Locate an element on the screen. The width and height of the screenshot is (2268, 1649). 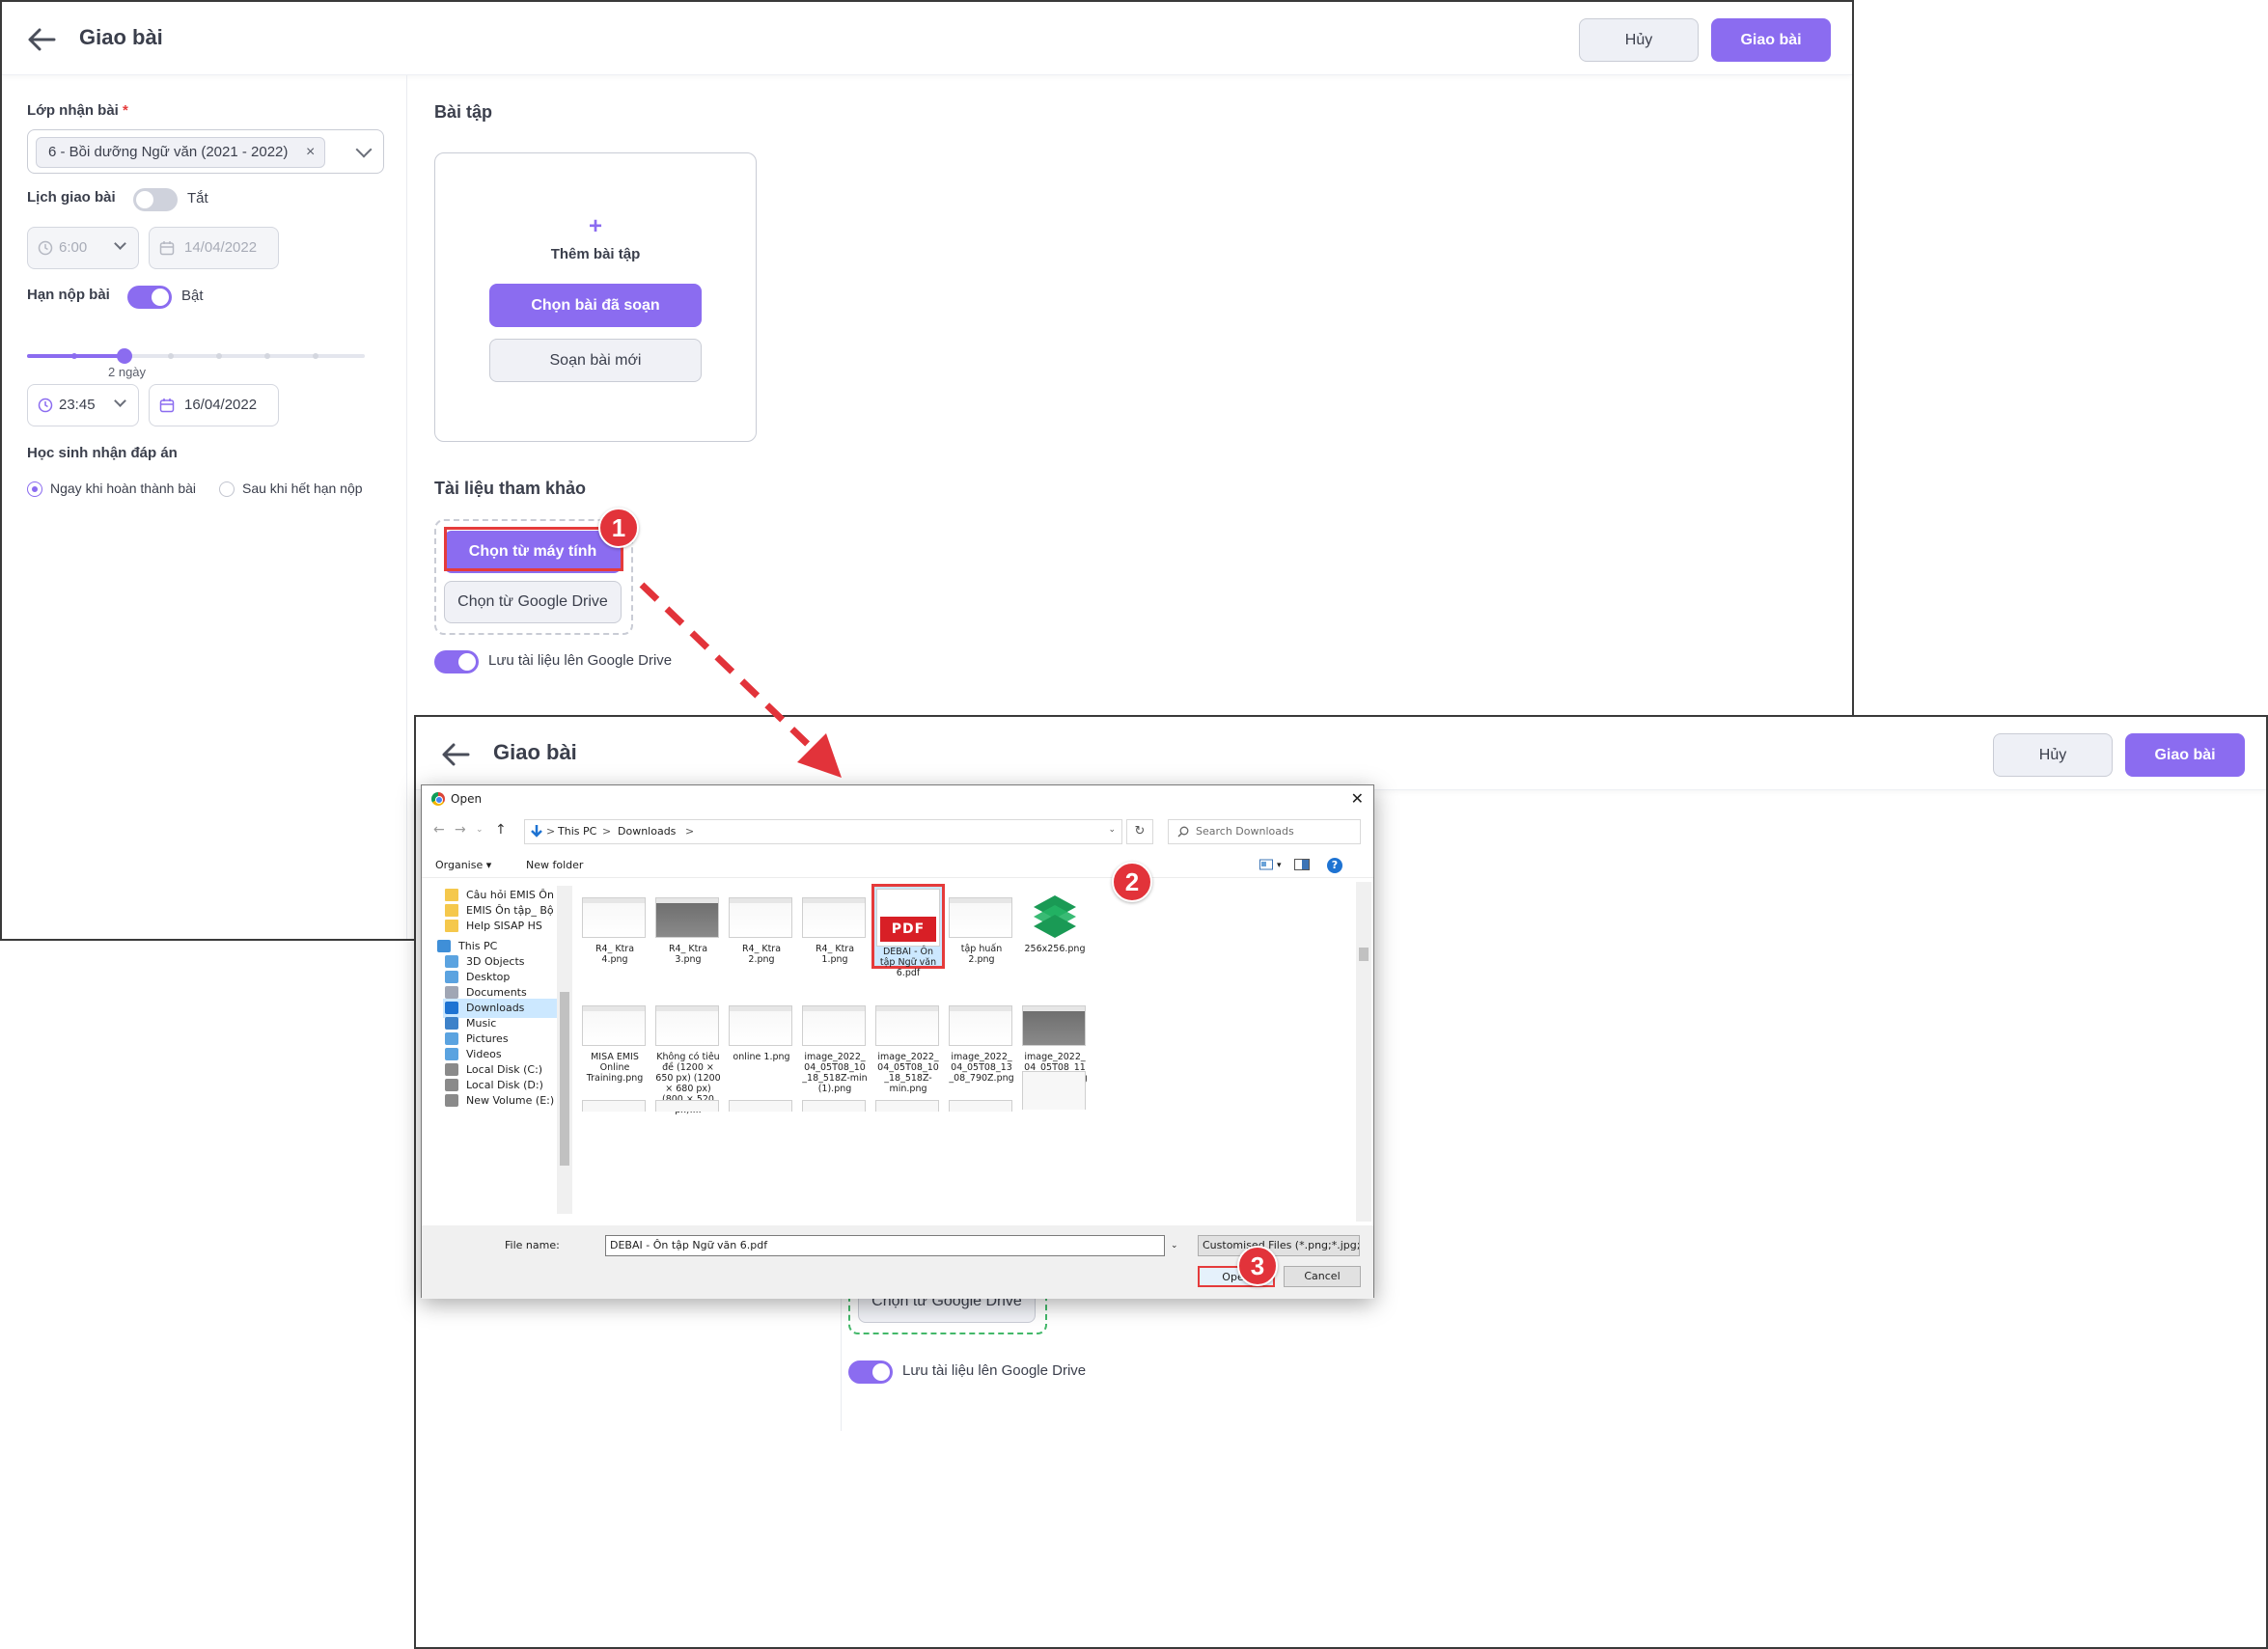
file-item: R4_ Ktra 1.png is located at coordinates (834, 937).